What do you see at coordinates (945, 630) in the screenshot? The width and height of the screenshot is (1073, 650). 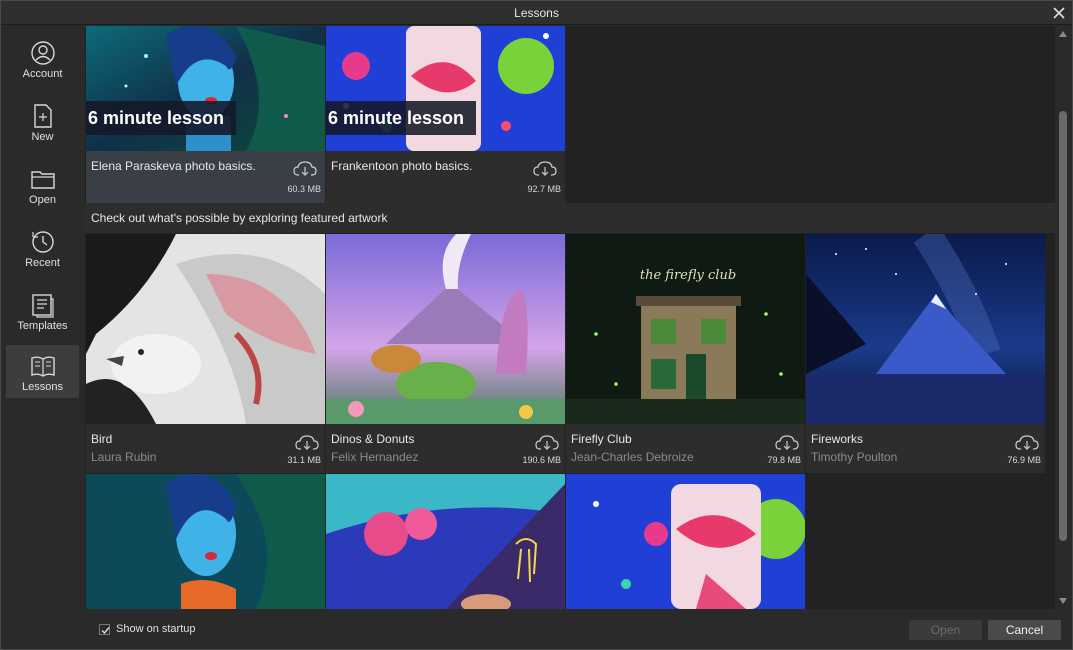 I see `open-button: Open` at bounding box center [945, 630].